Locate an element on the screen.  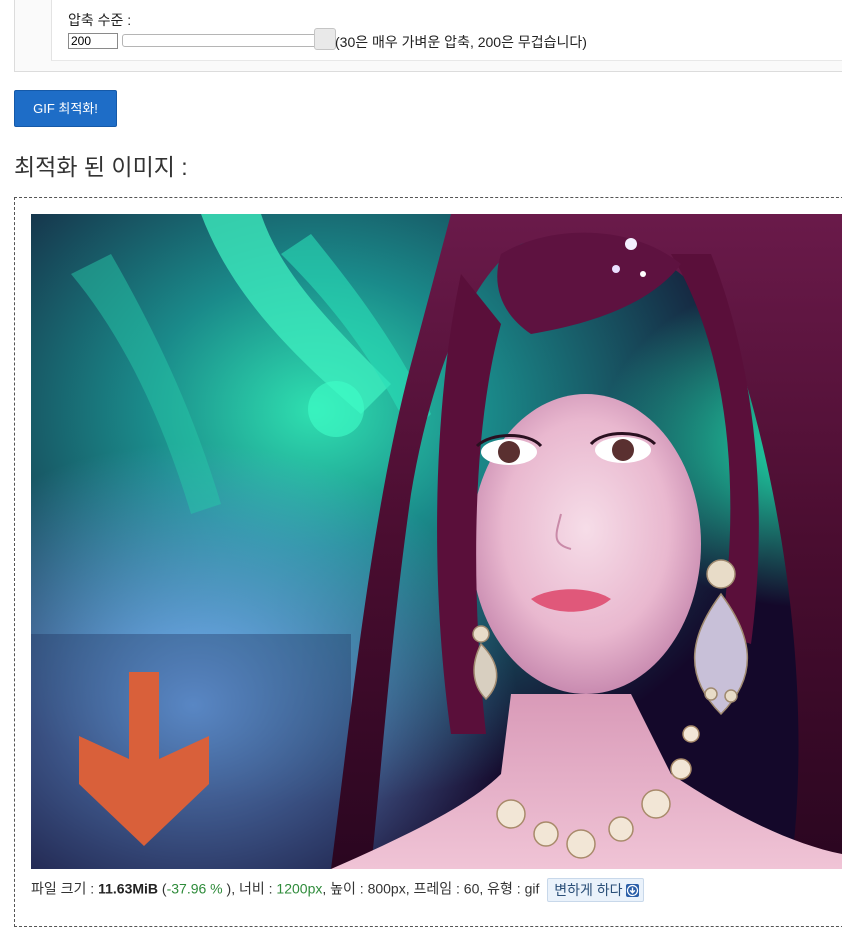
compression-level-label: 압축 수준 : is located at coordinates (100, 20).